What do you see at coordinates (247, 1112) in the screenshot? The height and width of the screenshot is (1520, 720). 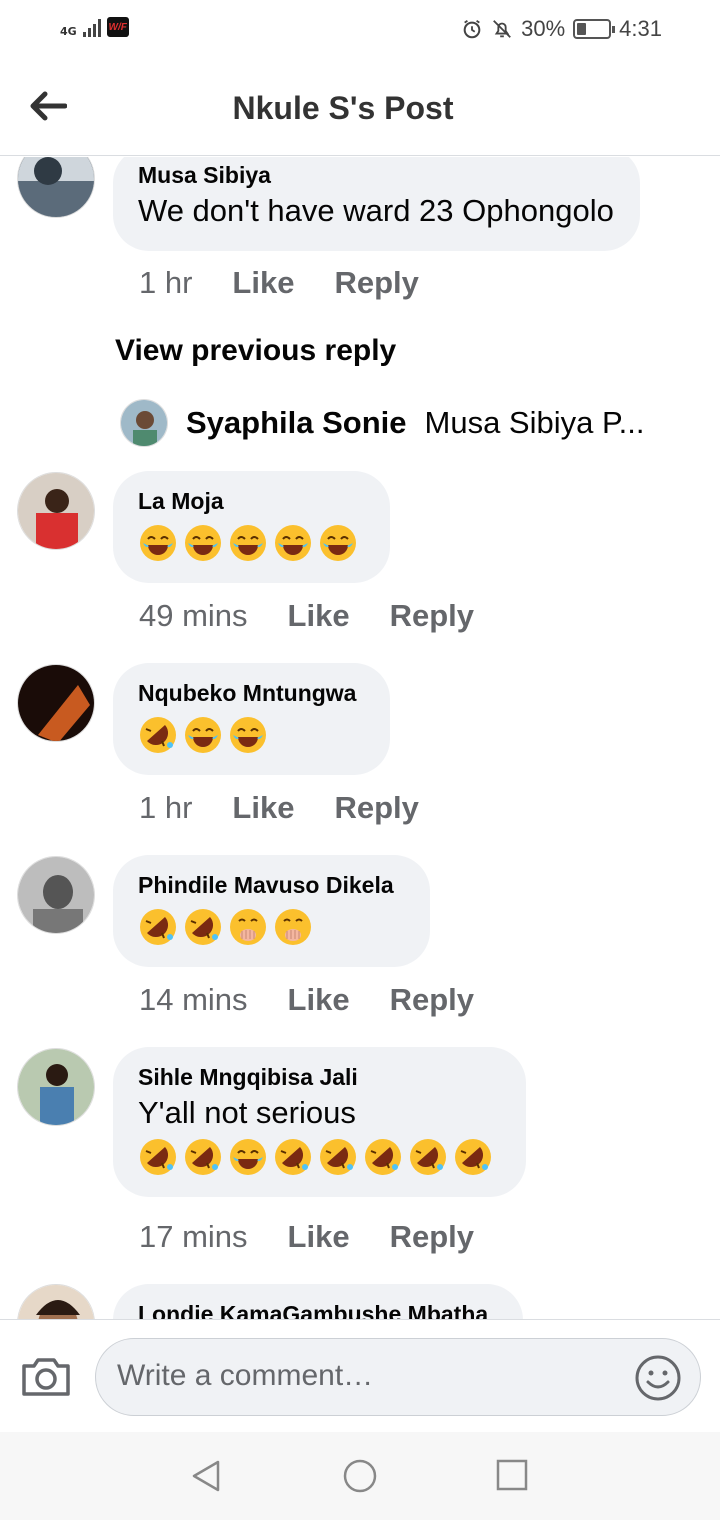 I see `comment-text: Y'all not serious` at bounding box center [247, 1112].